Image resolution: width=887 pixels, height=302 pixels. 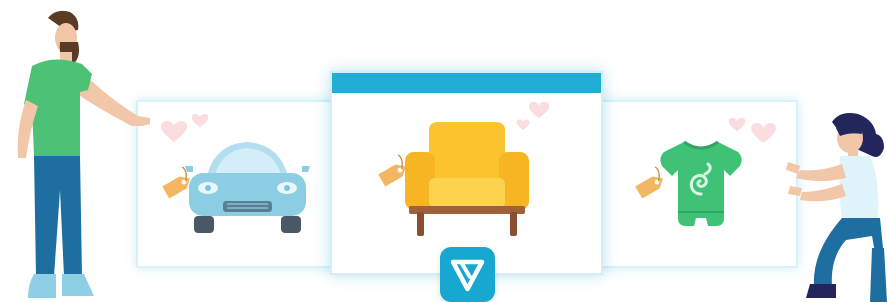 What do you see at coordinates (466, 83) in the screenshot?
I see `card-header-bar` at bounding box center [466, 83].